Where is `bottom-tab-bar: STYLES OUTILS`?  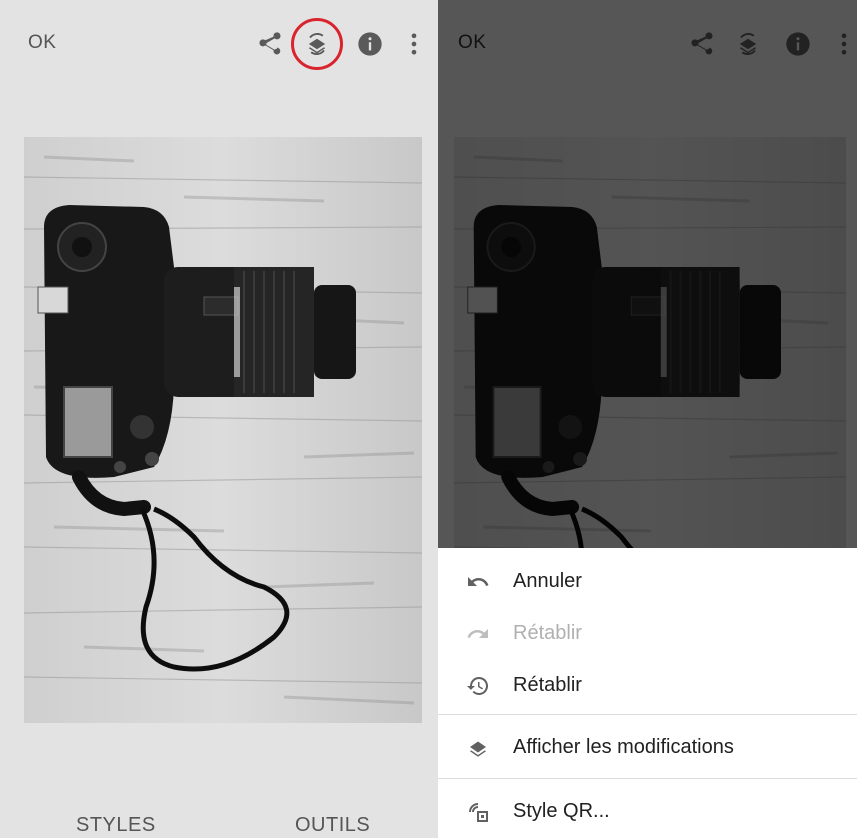
bottom-tab-bar: STYLES OUTILS is located at coordinates (219, 799).